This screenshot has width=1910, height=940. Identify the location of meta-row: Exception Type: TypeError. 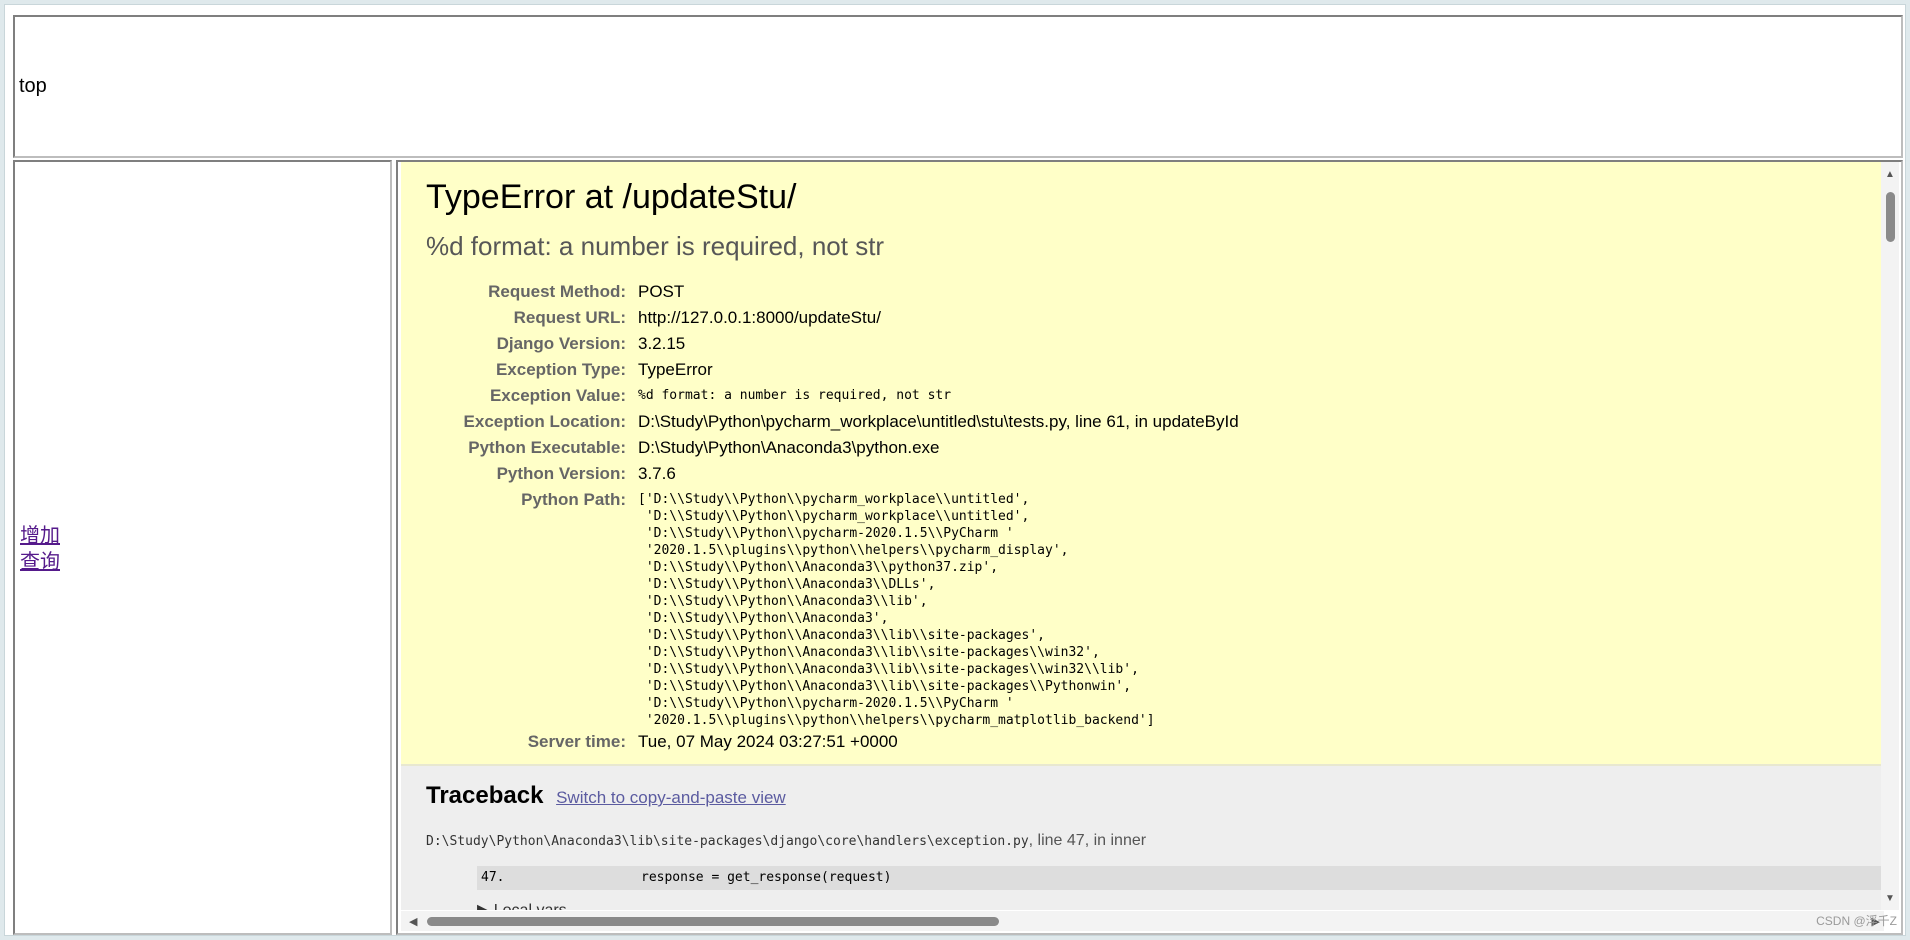
(832, 370).